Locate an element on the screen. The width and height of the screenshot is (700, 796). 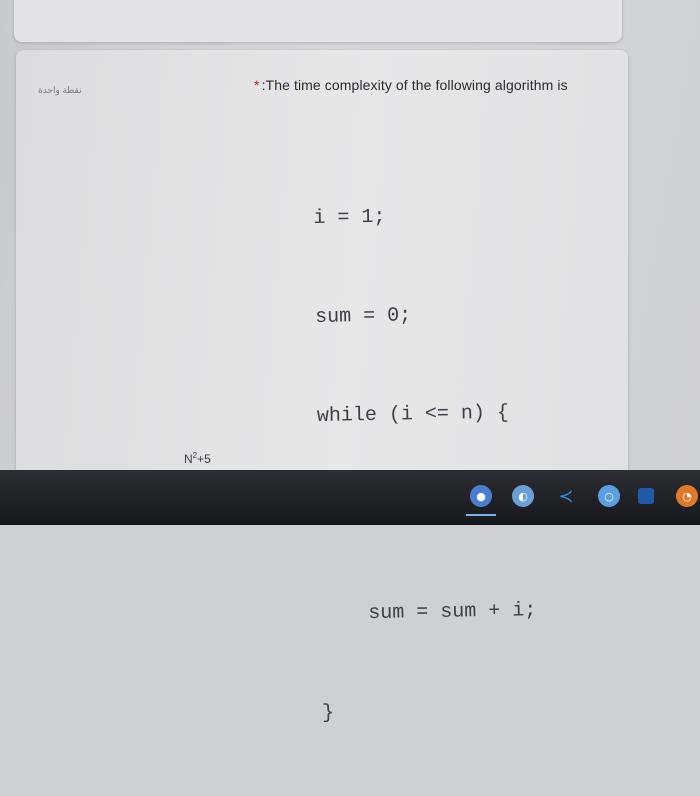
active-indicator is located at coordinates (481, 515).